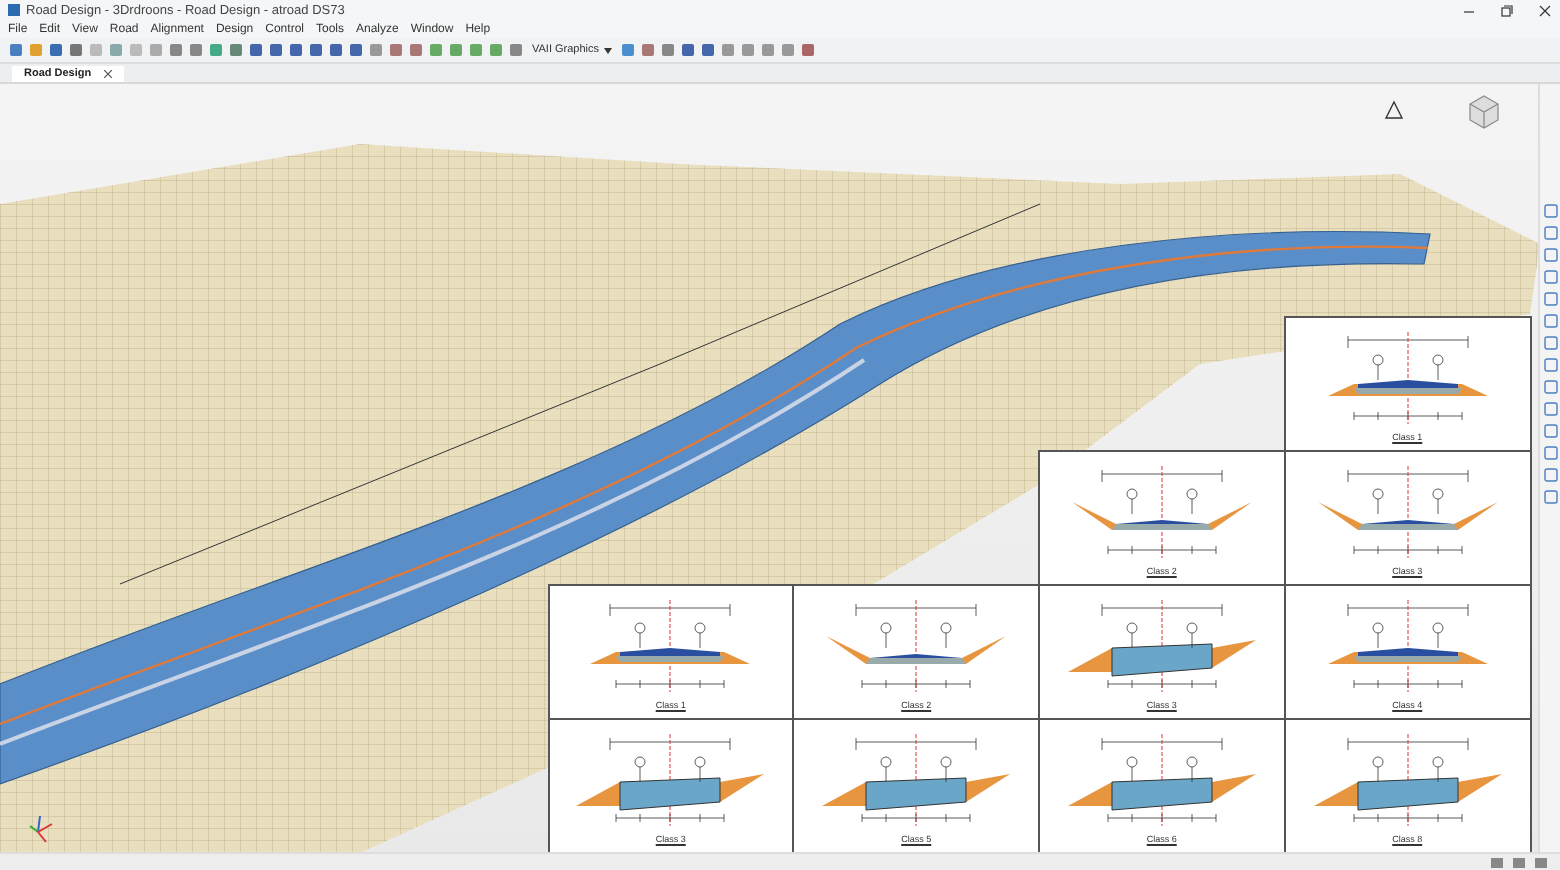 The height and width of the screenshot is (870, 1560). I want to click on view-cube-icon, so click(1484, 112).